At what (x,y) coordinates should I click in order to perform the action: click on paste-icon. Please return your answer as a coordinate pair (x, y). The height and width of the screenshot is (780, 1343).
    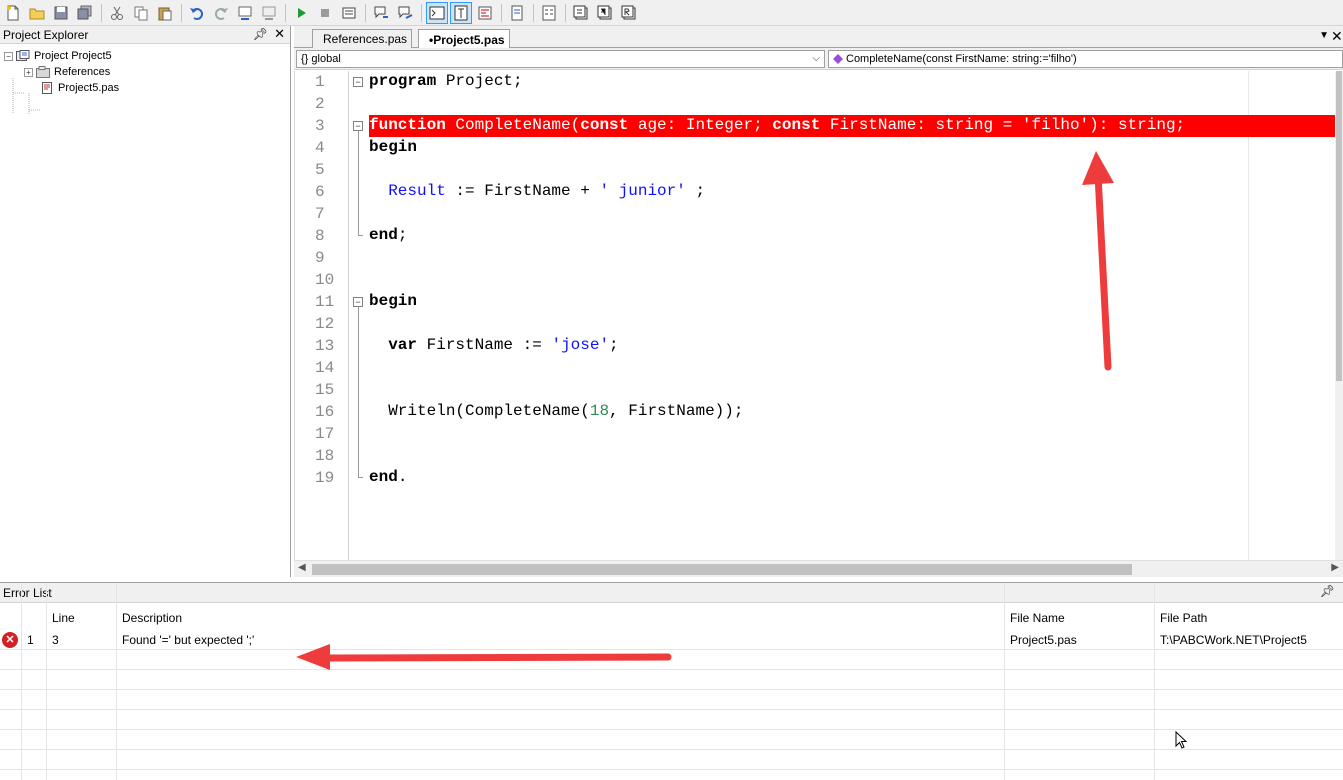
    Looking at the image, I should click on (165, 13).